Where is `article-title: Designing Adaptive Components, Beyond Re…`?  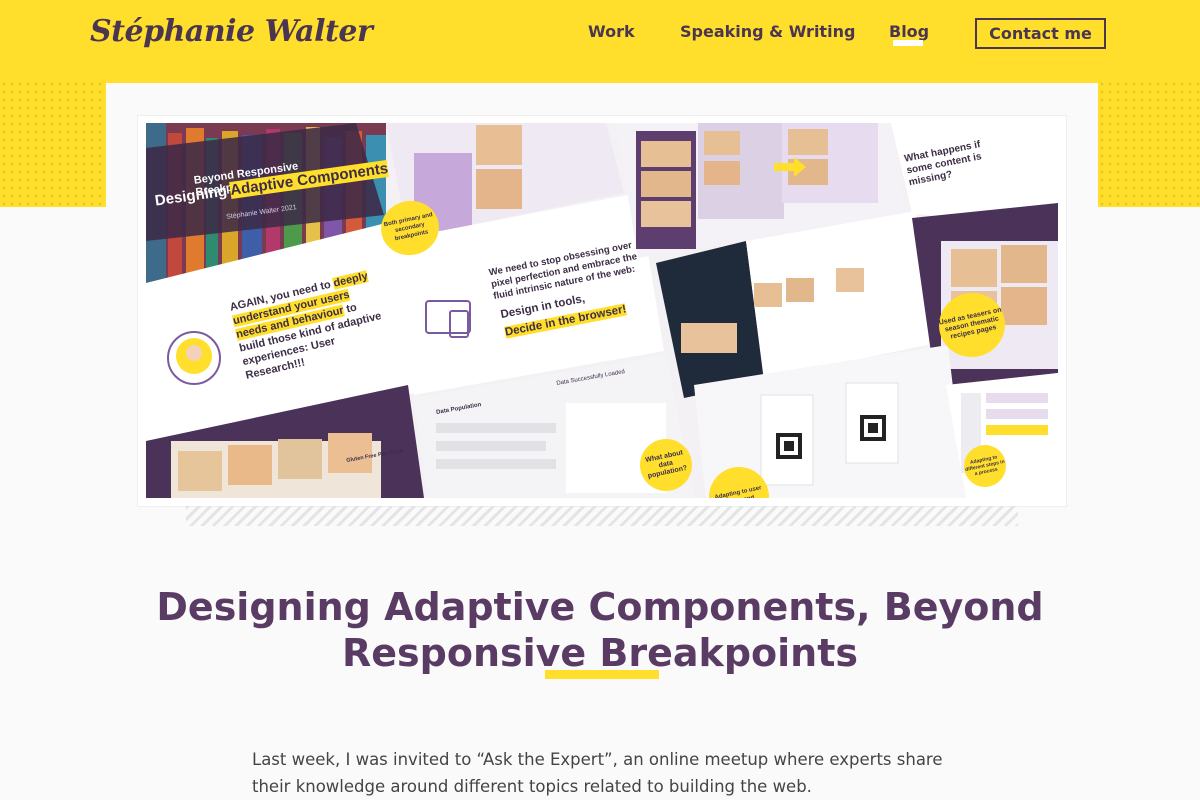
article-title: Designing Adaptive Components, Beyond Re… is located at coordinates (600, 630).